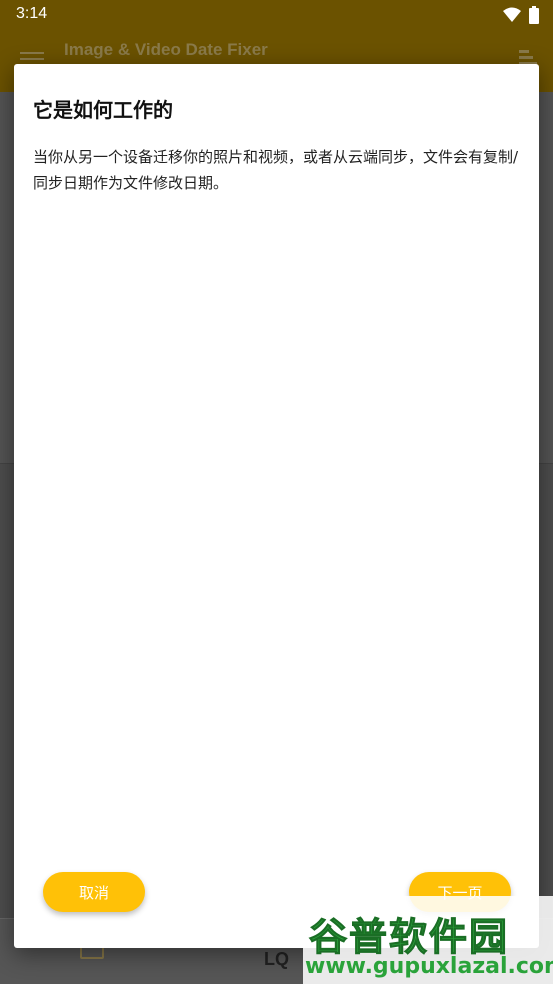 This screenshot has width=553, height=984. Describe the element at coordinates (276, 15) in the screenshot. I see `status-bar: 3:14` at that location.